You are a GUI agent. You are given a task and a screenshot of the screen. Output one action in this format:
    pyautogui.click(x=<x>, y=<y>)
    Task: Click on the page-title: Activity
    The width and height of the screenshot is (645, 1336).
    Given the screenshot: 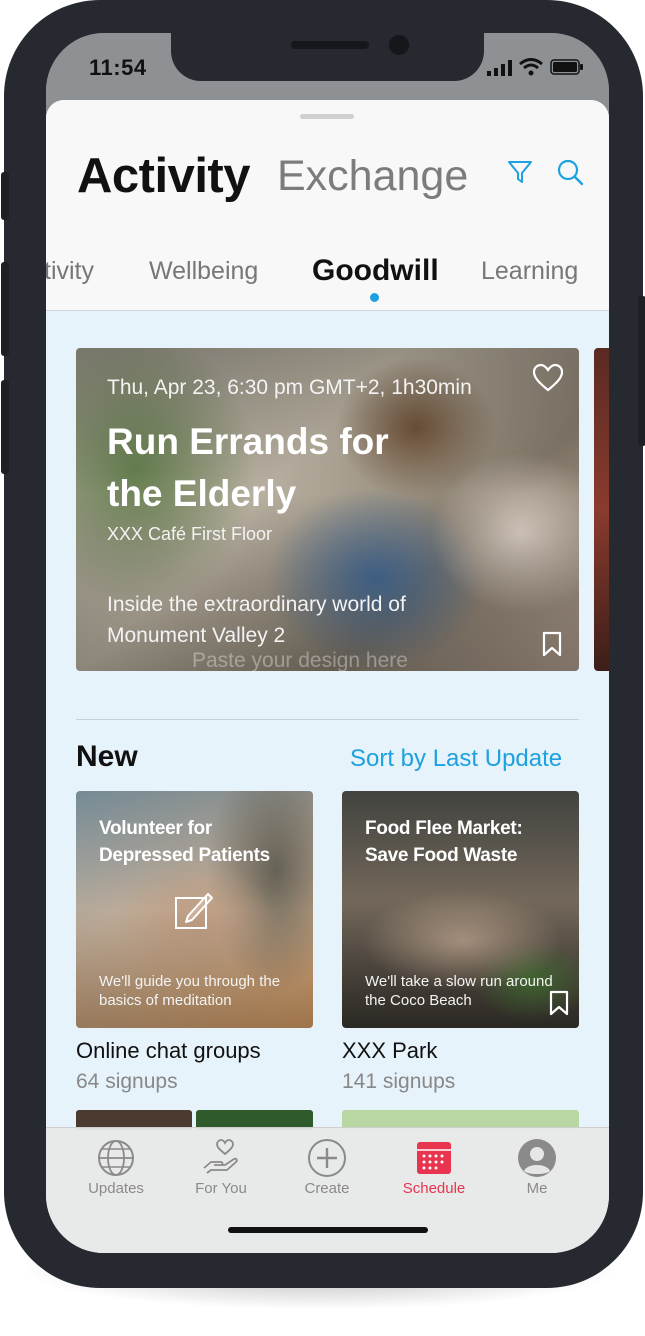 What is the action you would take?
    pyautogui.click(x=164, y=176)
    